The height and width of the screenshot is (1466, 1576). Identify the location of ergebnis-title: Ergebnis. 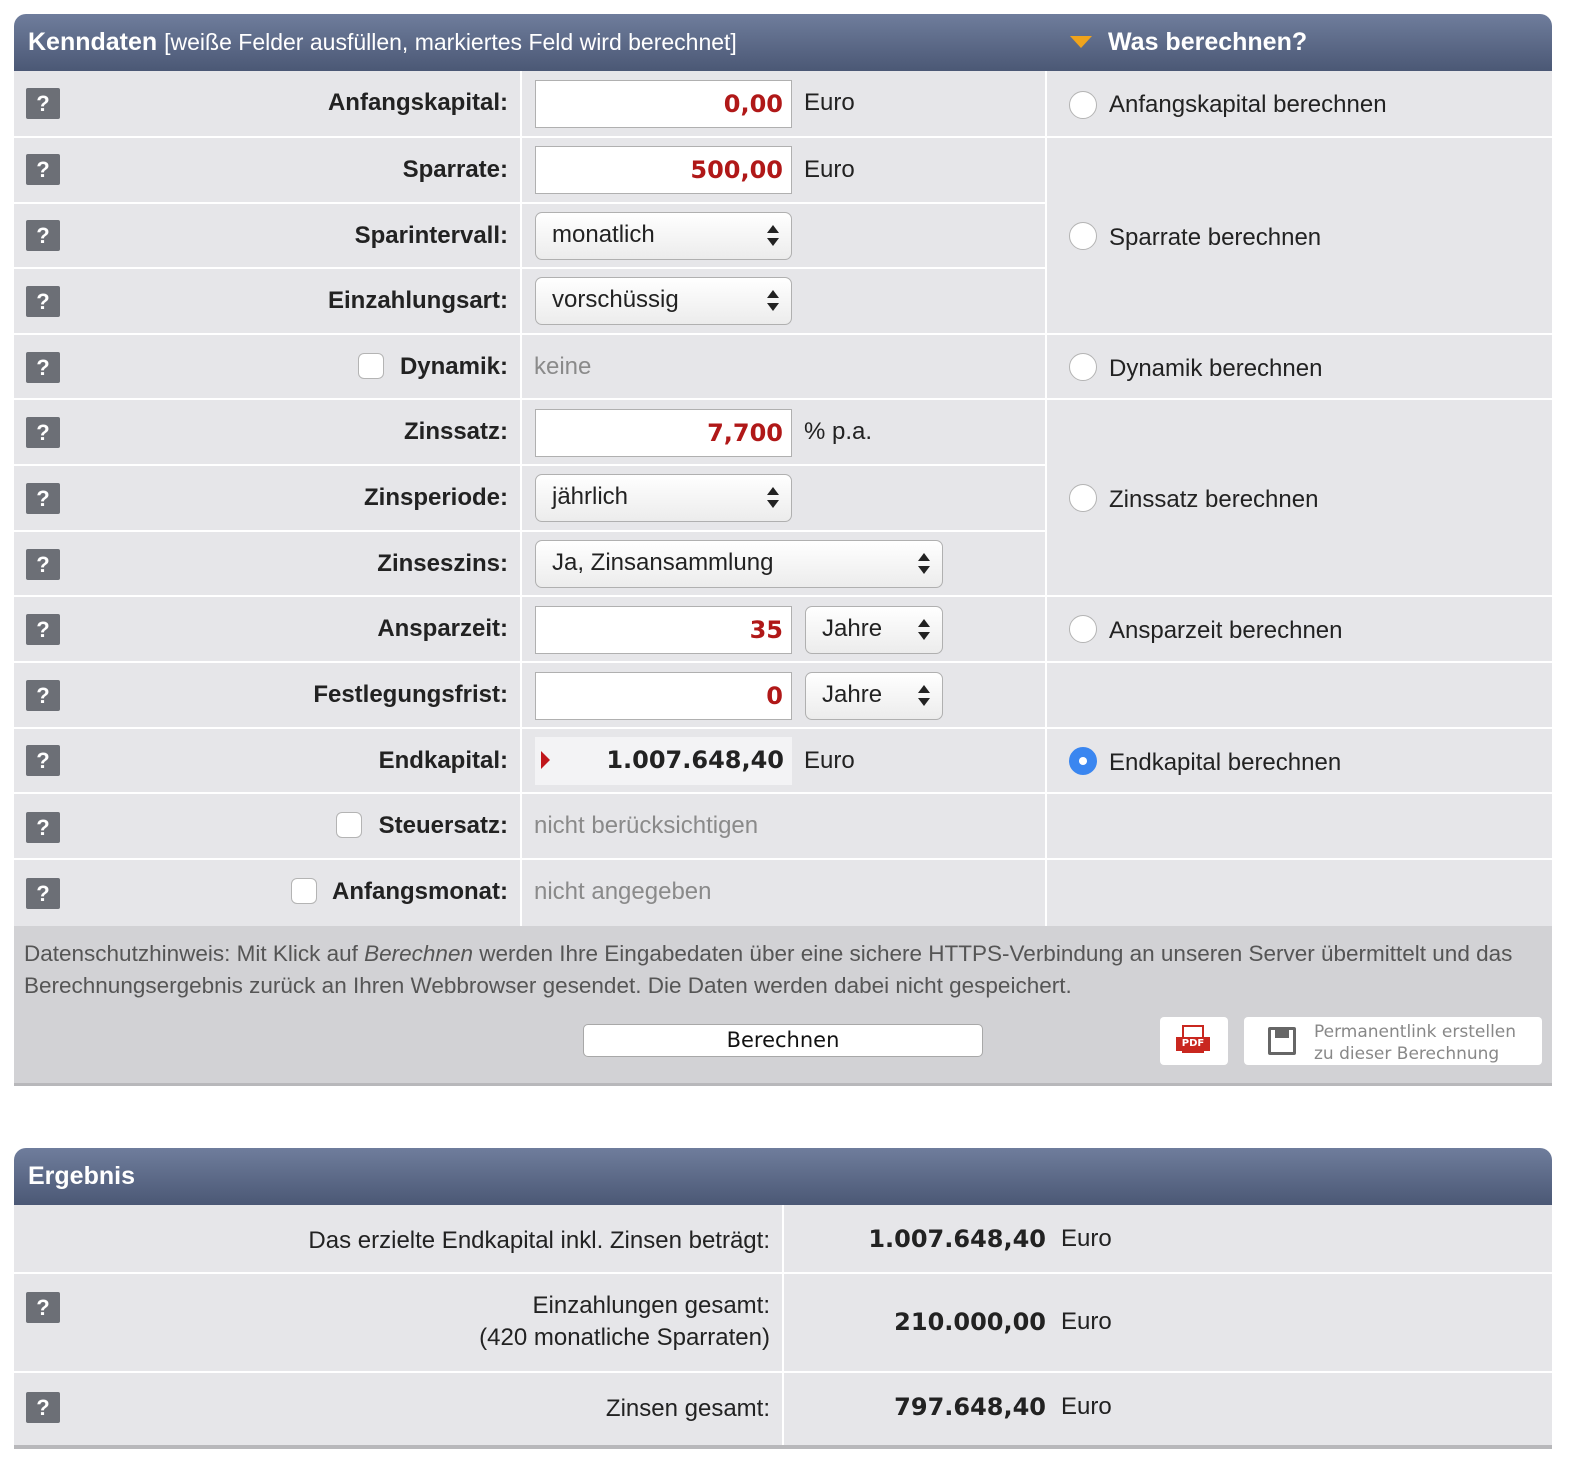
(81, 1176).